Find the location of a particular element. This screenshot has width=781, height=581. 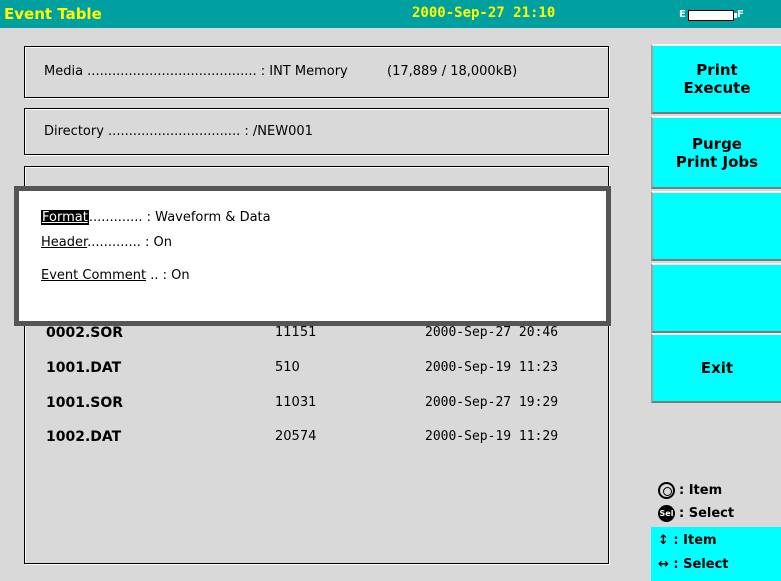

title-bar: Event Table 2000-Sep-27 21:10 E F is located at coordinates (390, 14).